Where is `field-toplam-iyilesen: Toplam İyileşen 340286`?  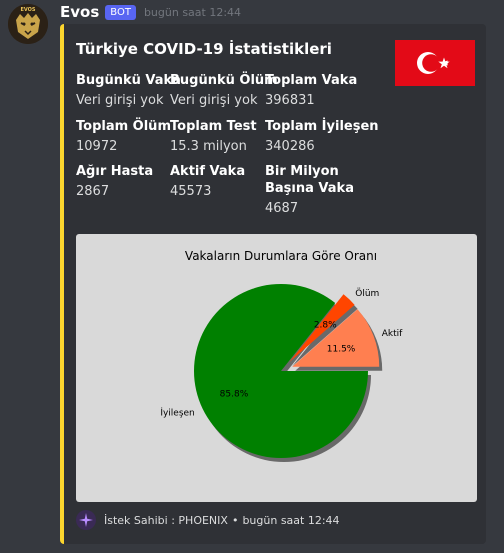
field-toplam-iyilesen: Toplam İyileşen 340286 is located at coordinates (322, 136).